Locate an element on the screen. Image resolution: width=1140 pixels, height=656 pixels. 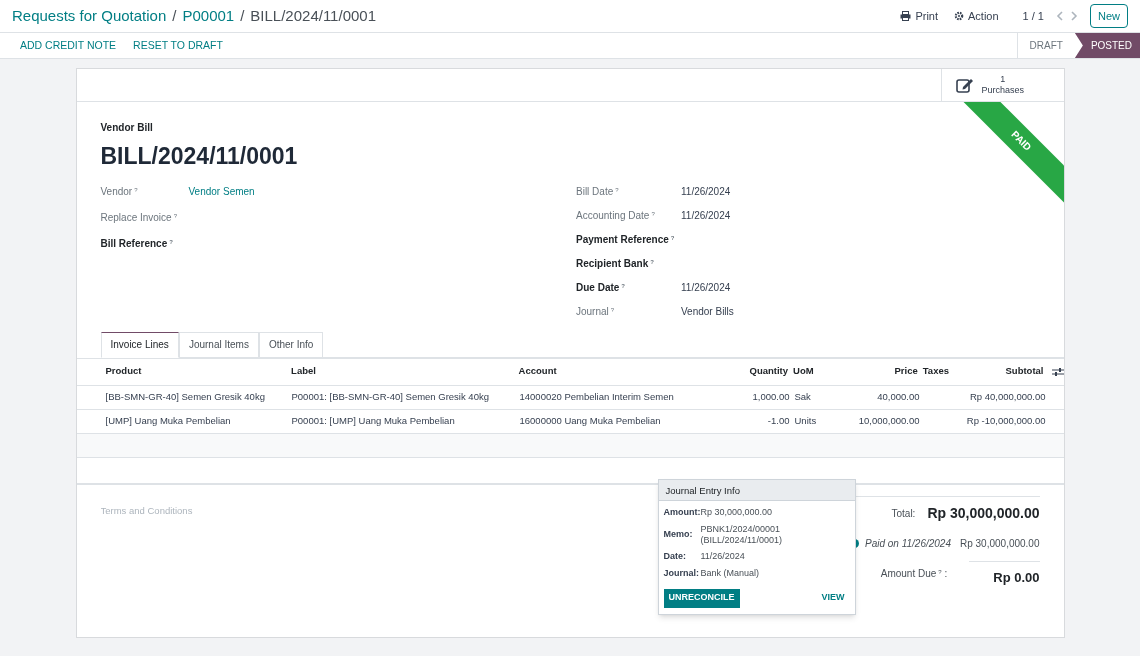
amount-due-value: Rp 0.00 is located at coordinates (1004, 573).